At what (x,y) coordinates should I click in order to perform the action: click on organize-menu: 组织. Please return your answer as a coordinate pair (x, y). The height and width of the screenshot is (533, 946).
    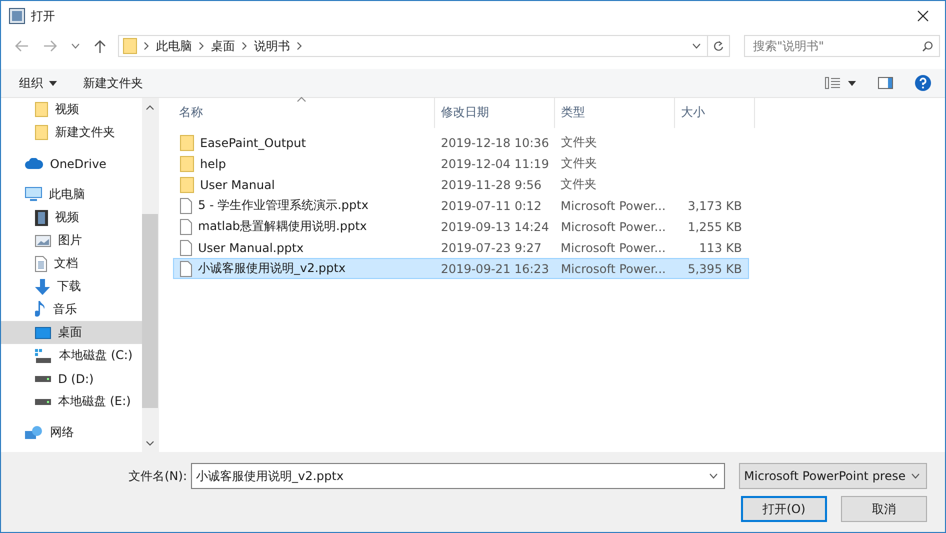
    Looking at the image, I should click on (38, 83).